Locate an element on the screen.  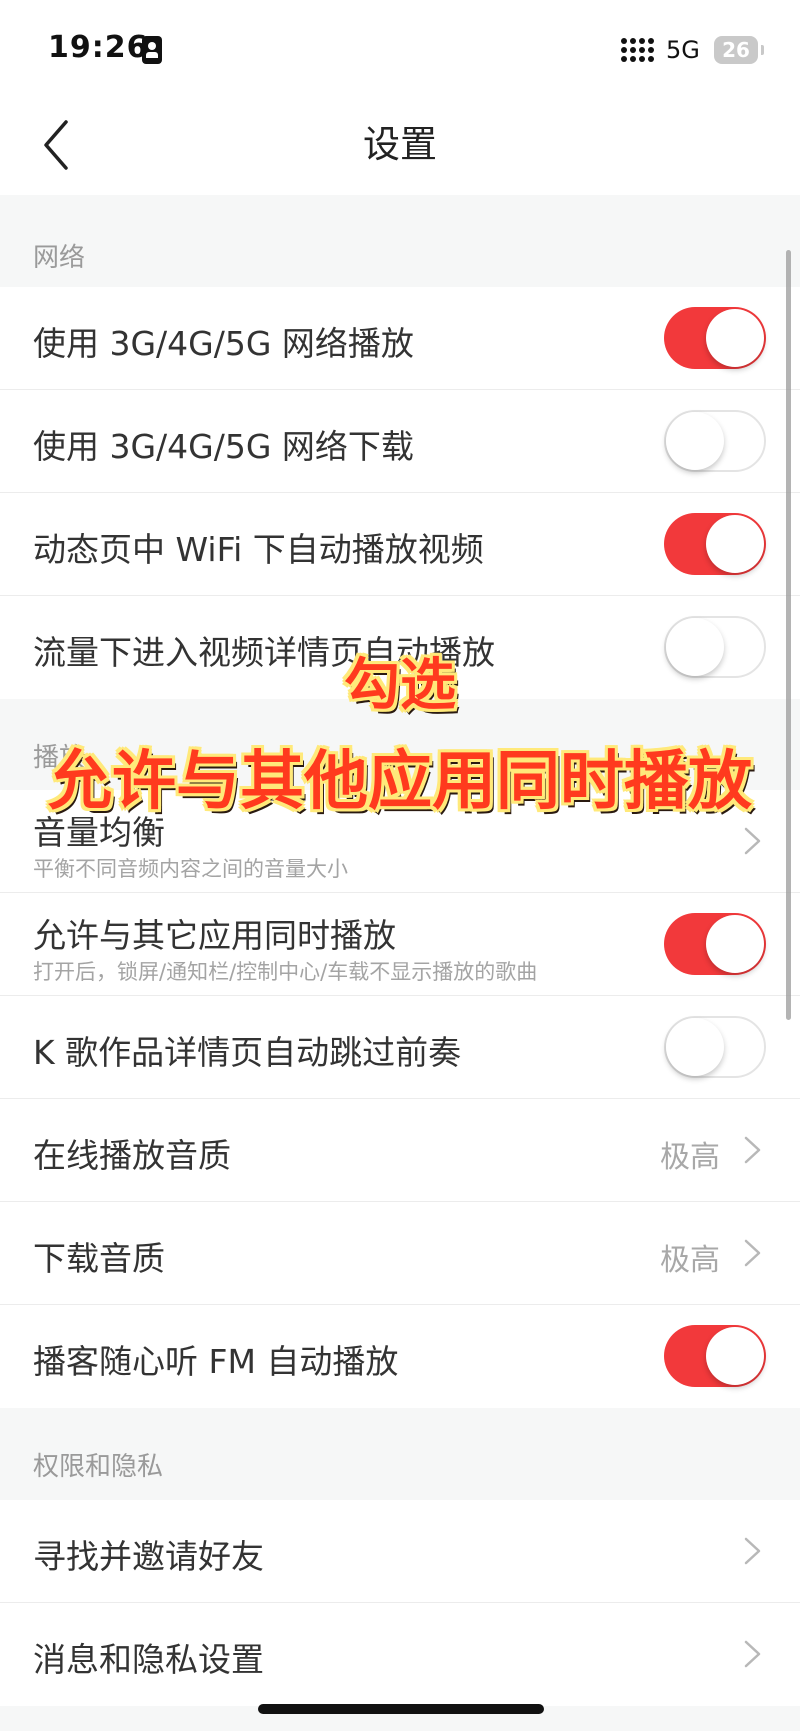
setting-row-message-privacy: 消息和隐私设置 is located at coordinates (400, 1654).